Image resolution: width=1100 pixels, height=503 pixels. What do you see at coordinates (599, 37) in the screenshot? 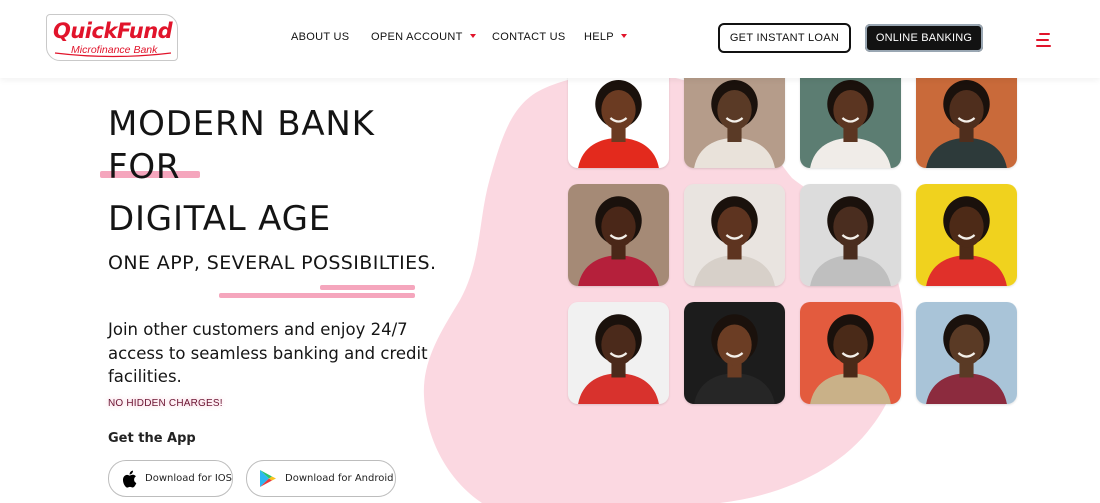
I see `nav-label: HELP` at bounding box center [599, 37].